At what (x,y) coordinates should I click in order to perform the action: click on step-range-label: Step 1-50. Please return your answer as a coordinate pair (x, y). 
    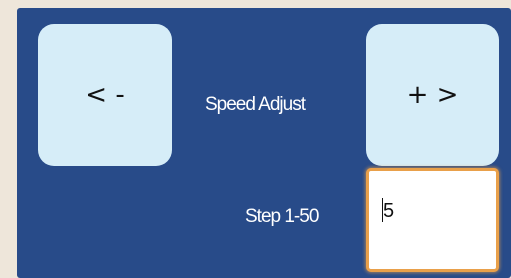
    Looking at the image, I should click on (282, 216).